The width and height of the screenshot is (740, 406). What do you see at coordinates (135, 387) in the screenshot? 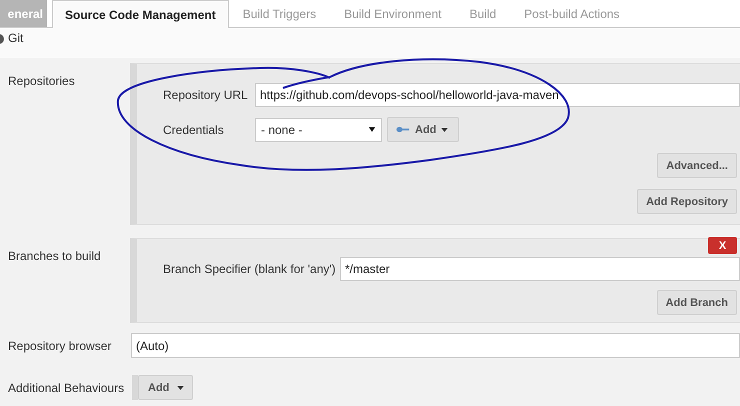
I see `section-bar` at bounding box center [135, 387].